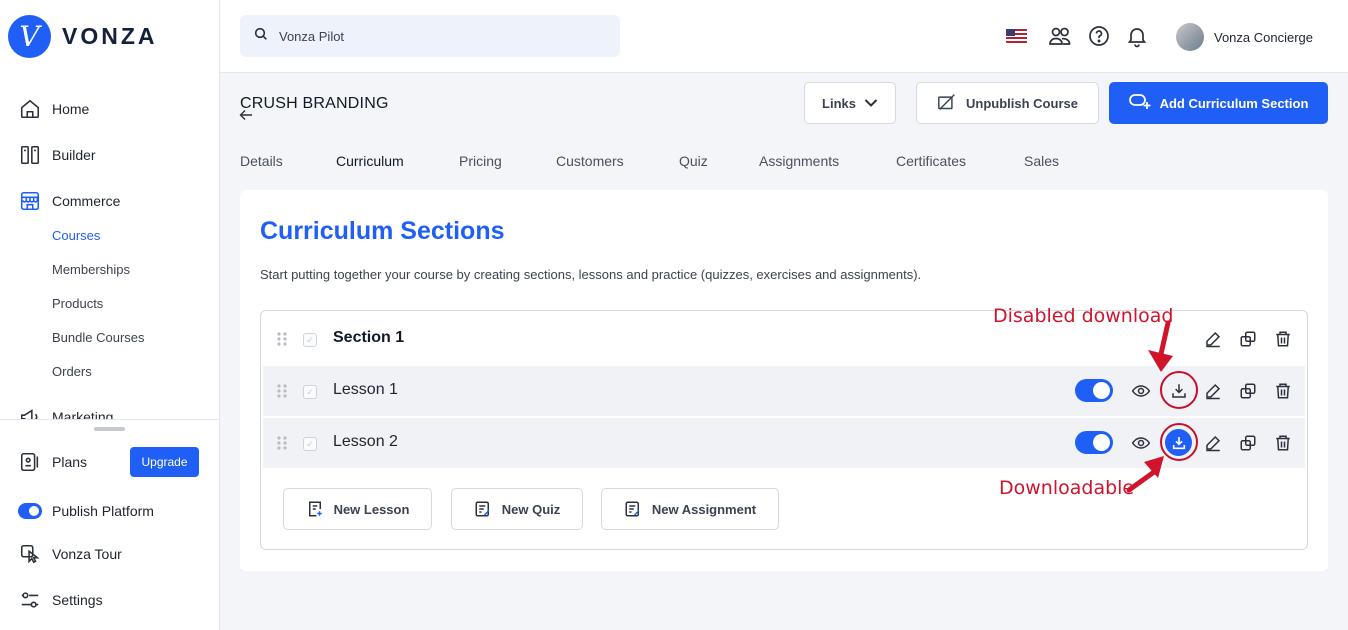 Image resolution: width=1348 pixels, height=630 pixels. I want to click on sidebar-item-home: Home, so click(53, 109).